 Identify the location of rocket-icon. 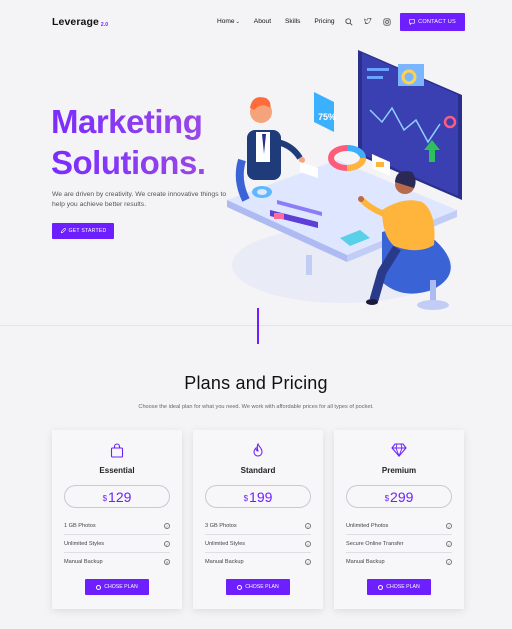
(63, 231).